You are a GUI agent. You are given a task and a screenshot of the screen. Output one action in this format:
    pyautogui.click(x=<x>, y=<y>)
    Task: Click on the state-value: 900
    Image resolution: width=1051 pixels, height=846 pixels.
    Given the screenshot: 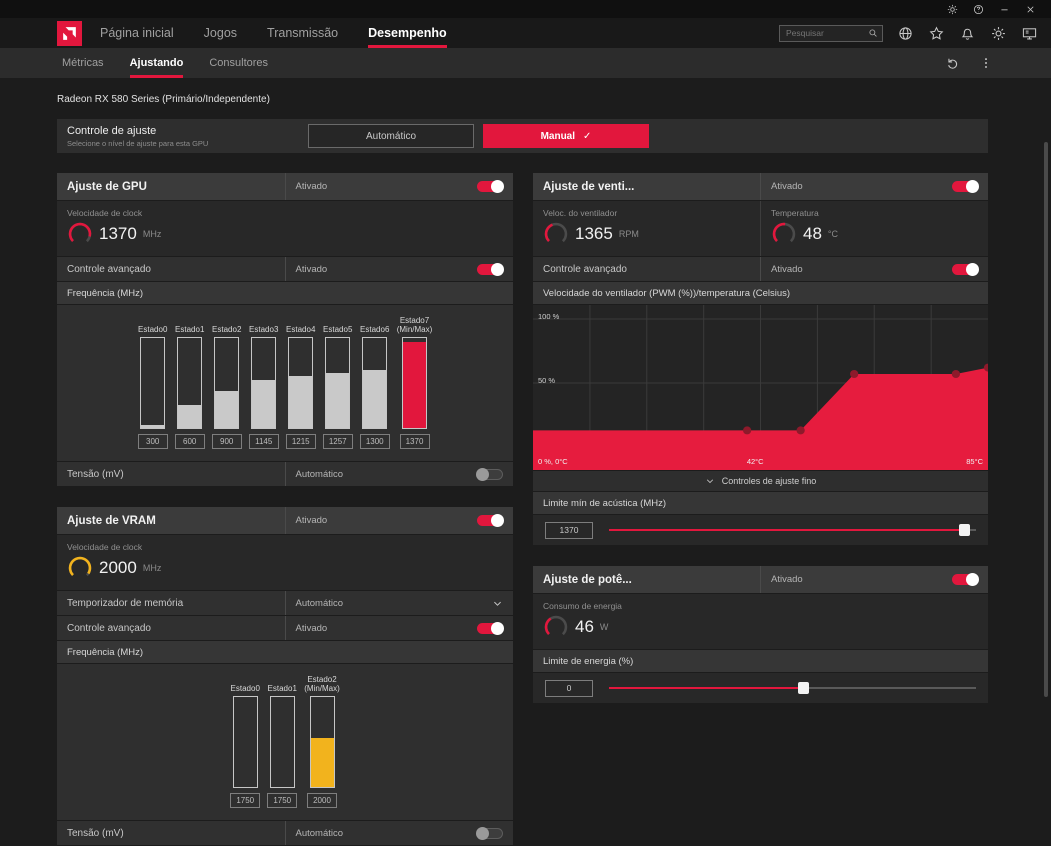 What is the action you would take?
    pyautogui.click(x=226, y=441)
    